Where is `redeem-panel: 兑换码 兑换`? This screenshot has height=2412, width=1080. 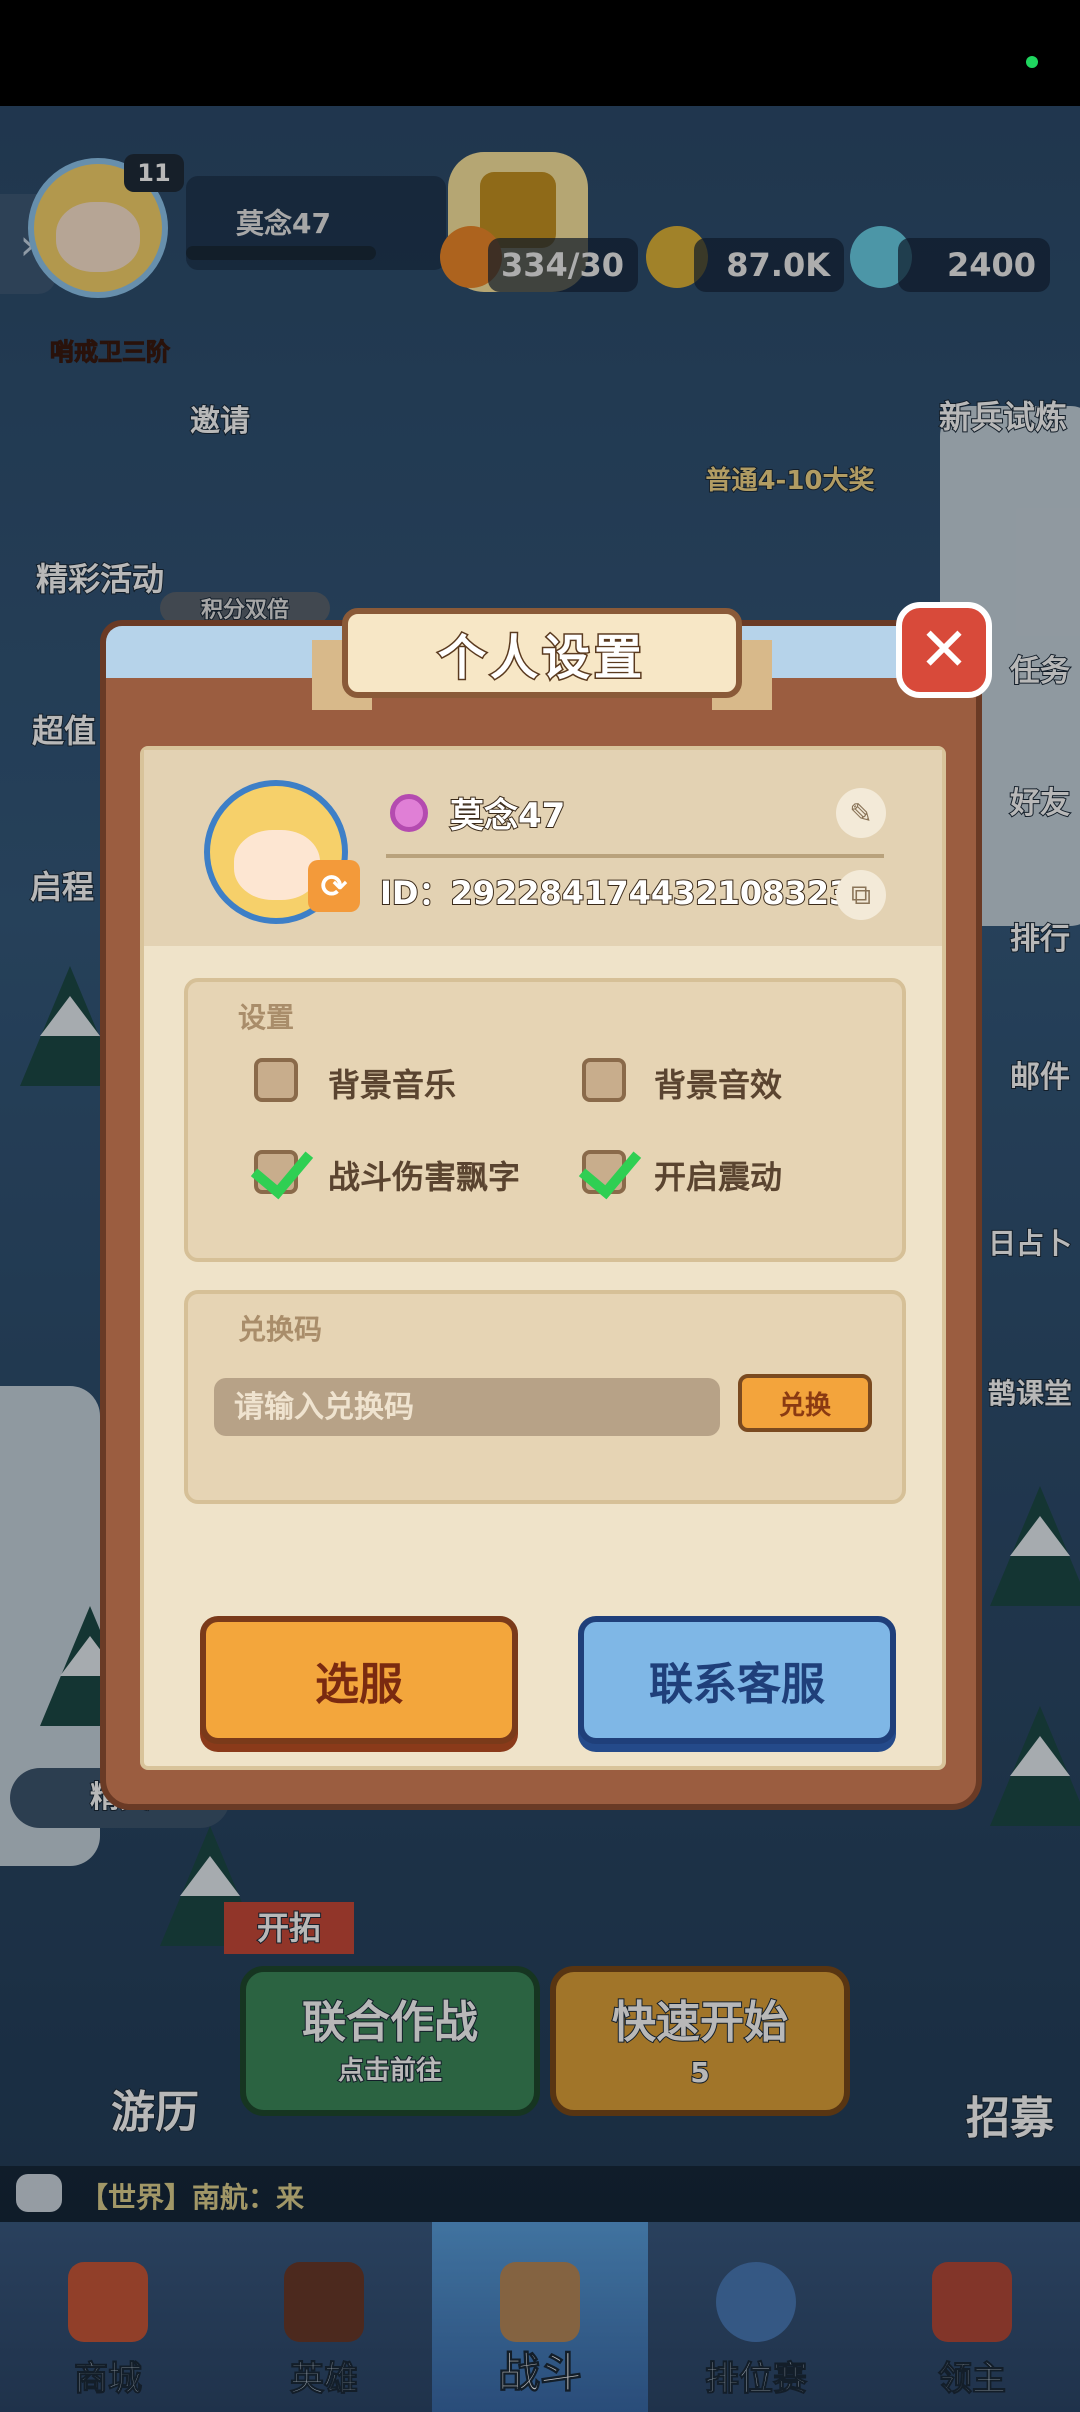
redeem-panel: 兑换码 兑换 is located at coordinates (545, 1397).